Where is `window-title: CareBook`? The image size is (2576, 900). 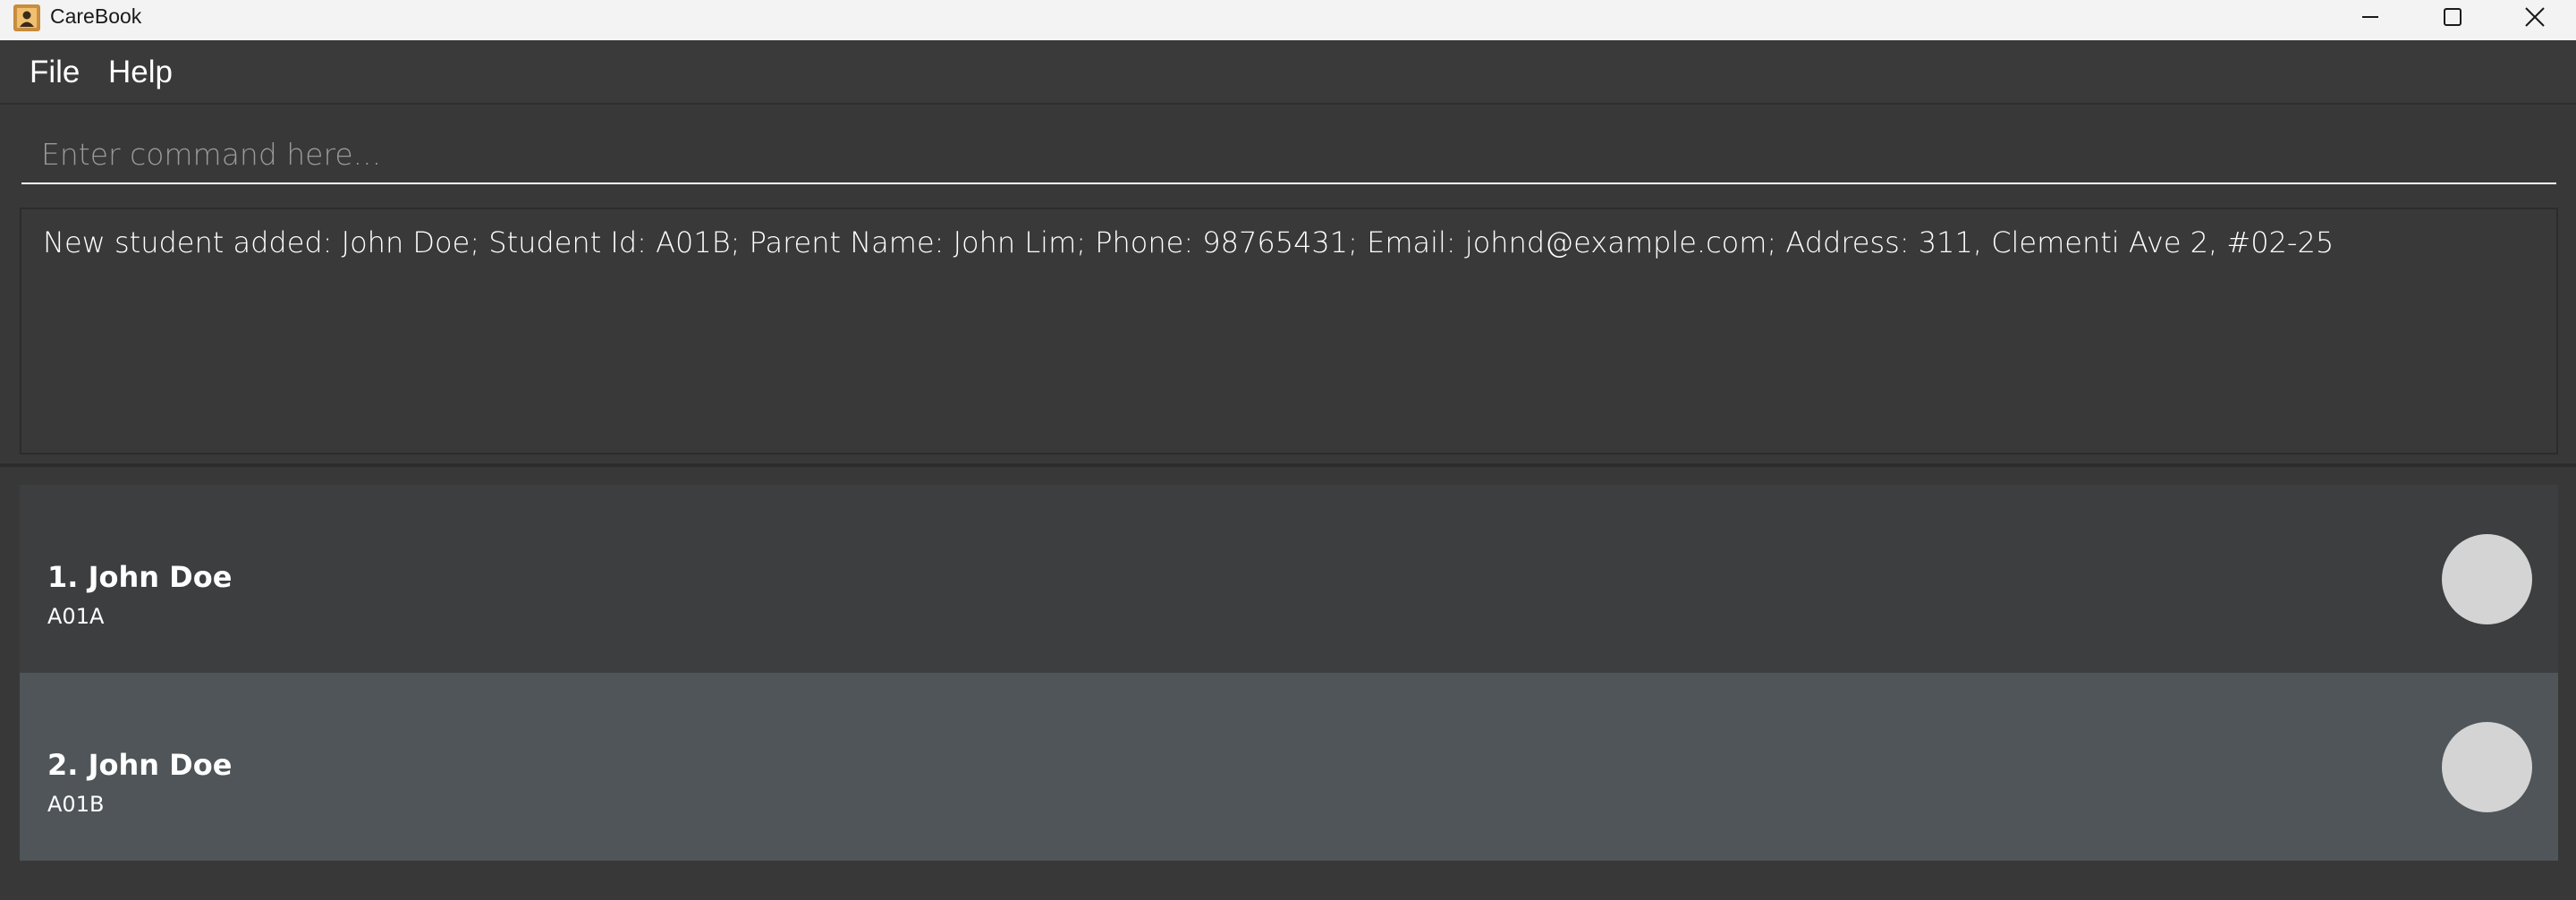
window-title: CareBook is located at coordinates (96, 16).